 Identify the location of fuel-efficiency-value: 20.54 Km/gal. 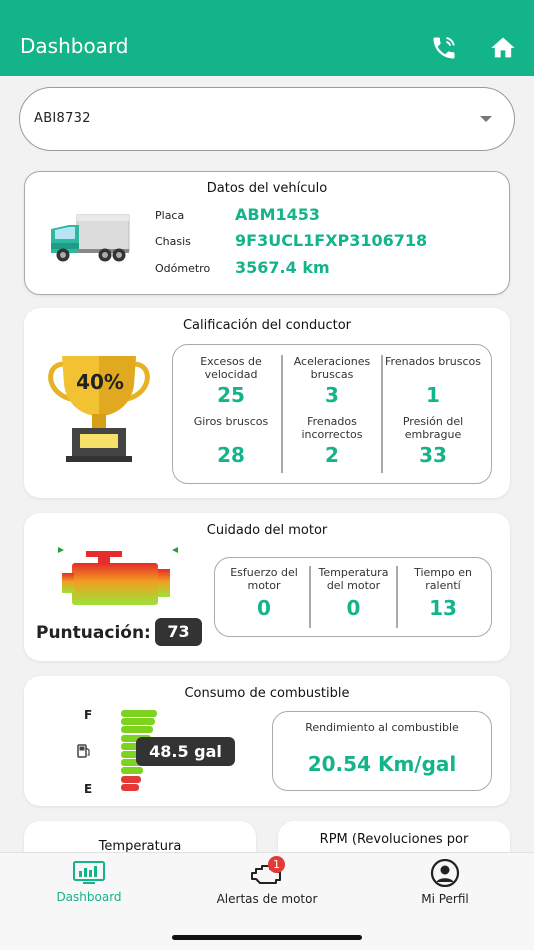
(382, 764).